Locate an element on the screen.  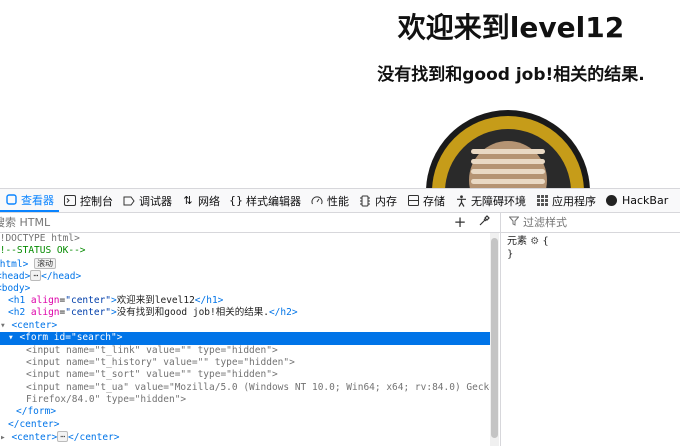
filter-icon is located at coordinates (514, 222).